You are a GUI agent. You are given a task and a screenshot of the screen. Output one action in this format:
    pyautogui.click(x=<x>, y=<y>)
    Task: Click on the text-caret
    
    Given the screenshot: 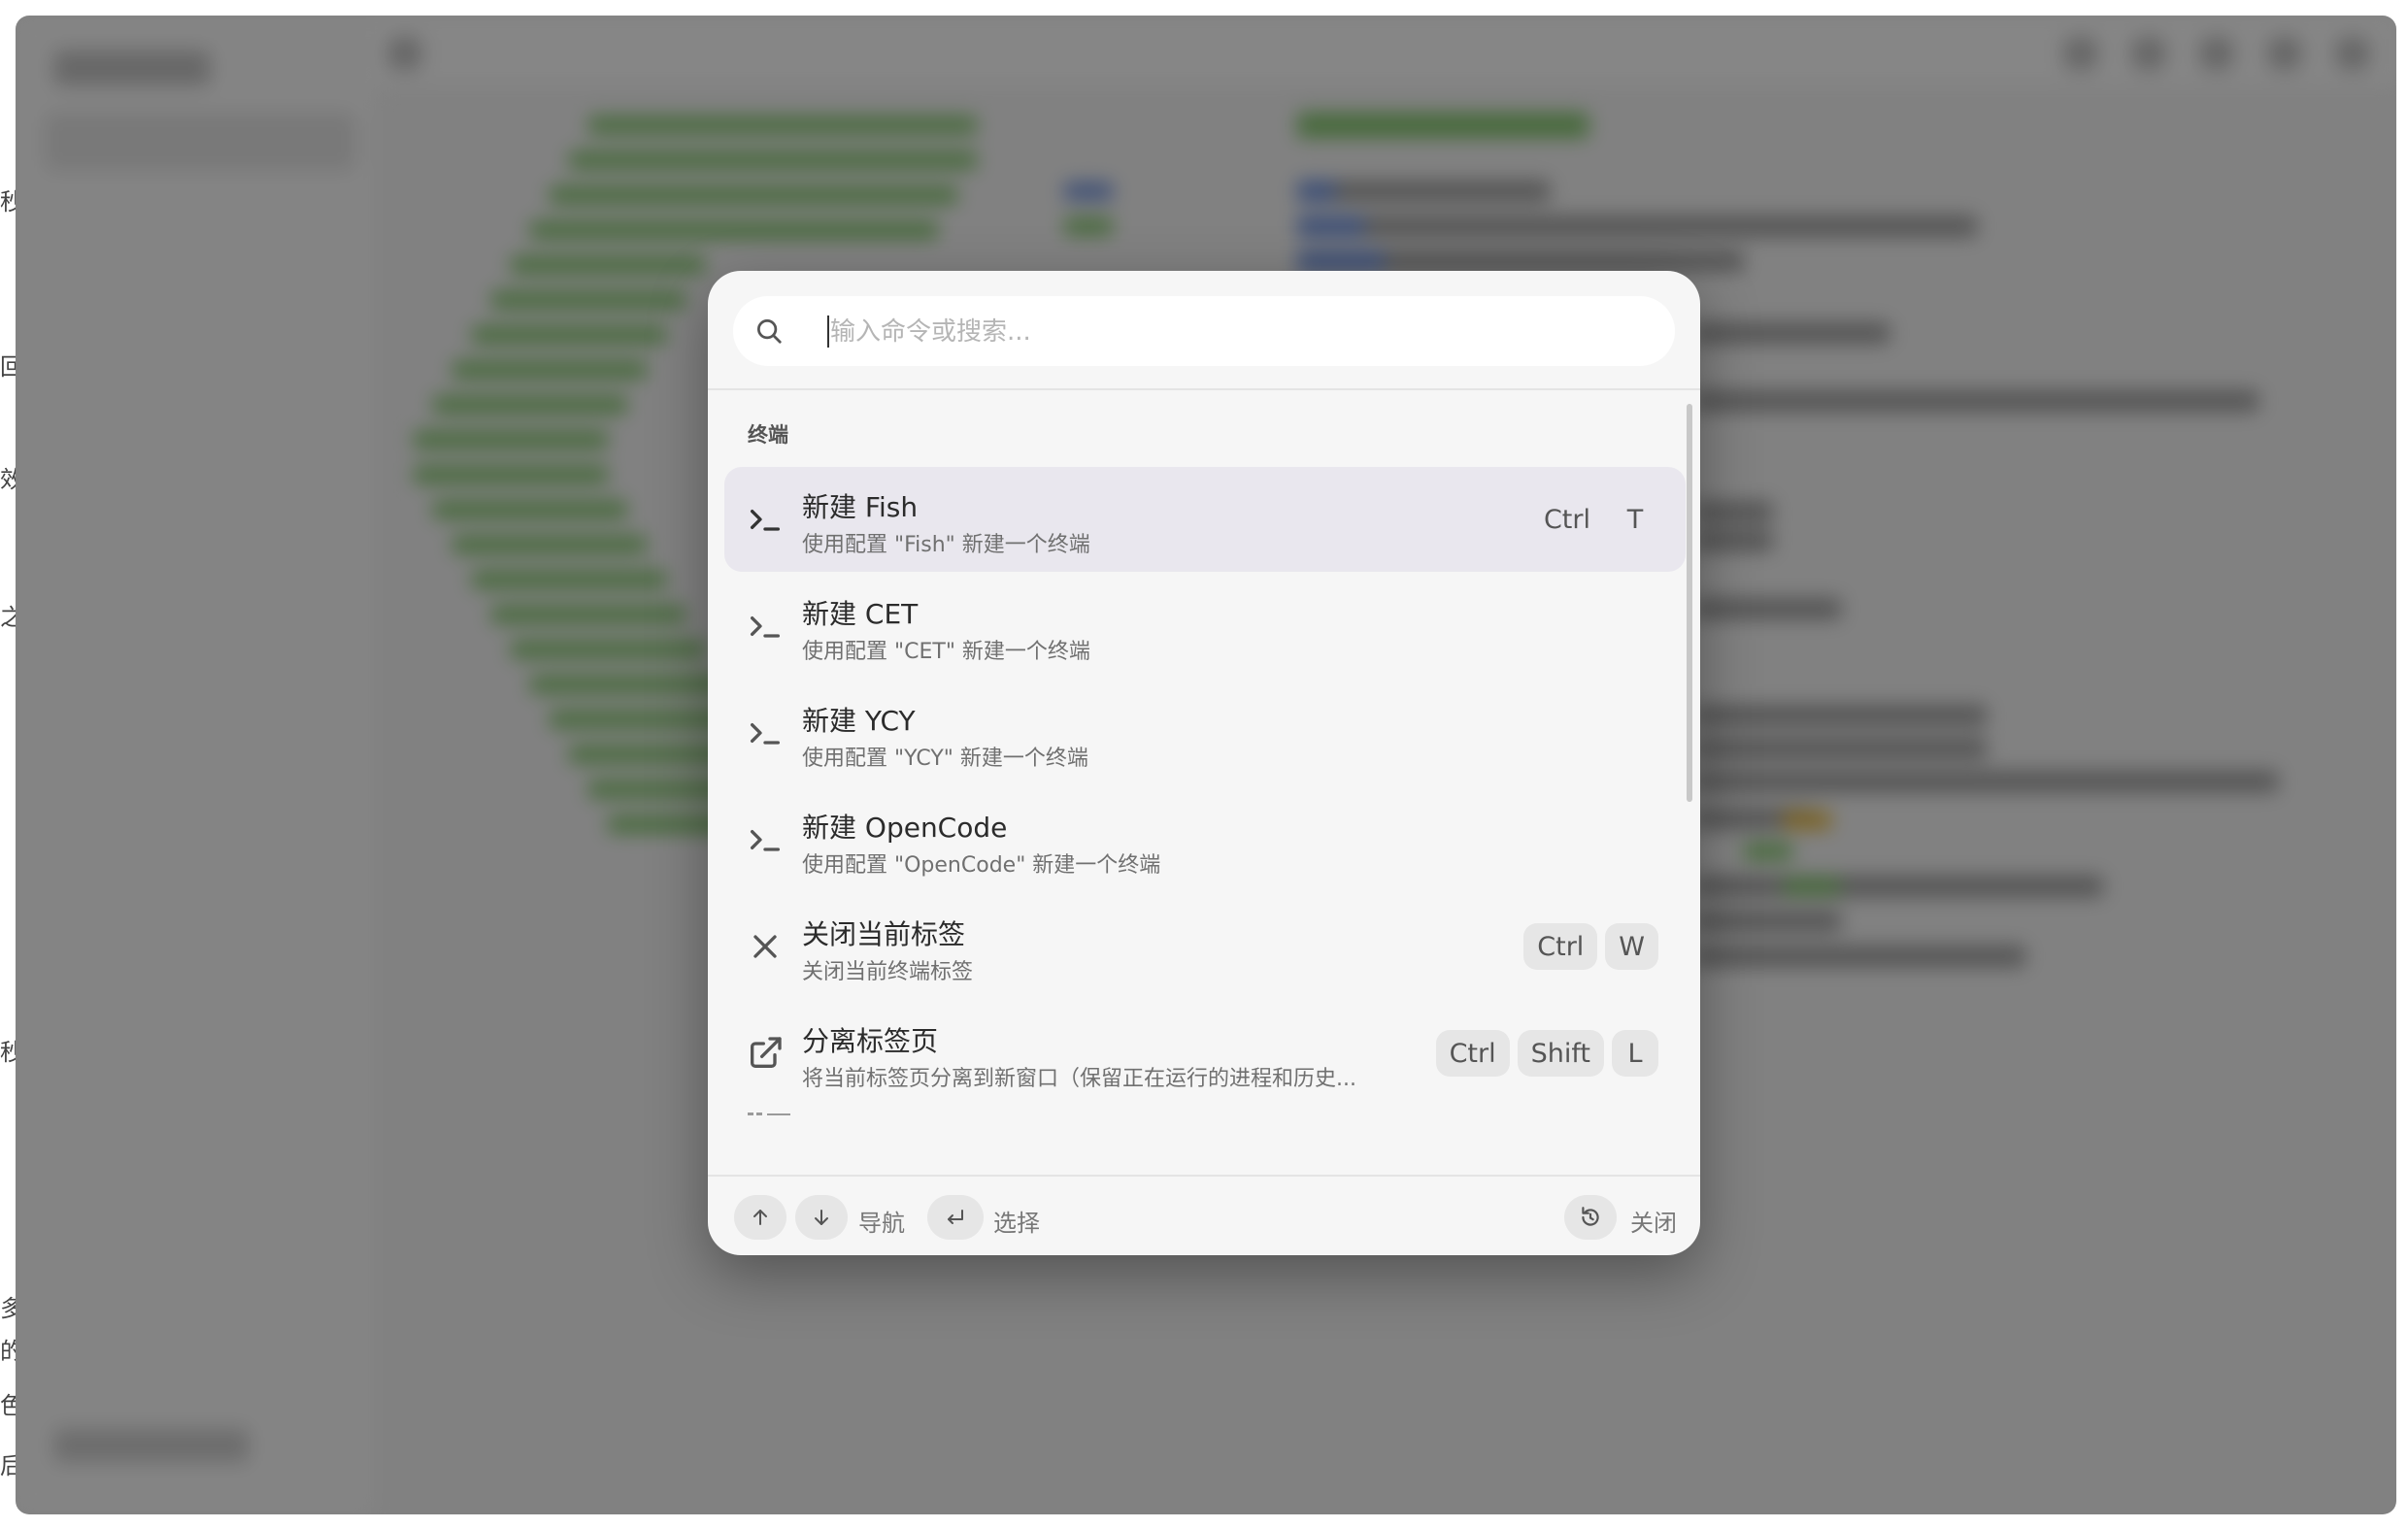 What is the action you would take?
    pyautogui.click(x=828, y=332)
    